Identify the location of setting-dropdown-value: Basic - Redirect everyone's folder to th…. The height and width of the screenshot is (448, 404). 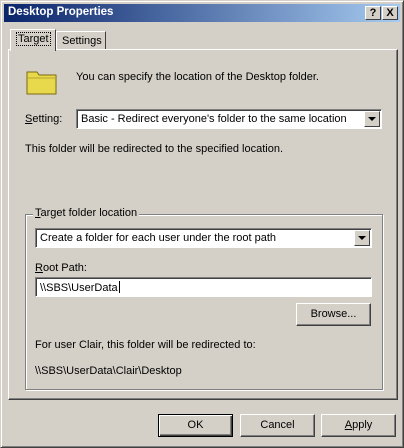
(214, 119).